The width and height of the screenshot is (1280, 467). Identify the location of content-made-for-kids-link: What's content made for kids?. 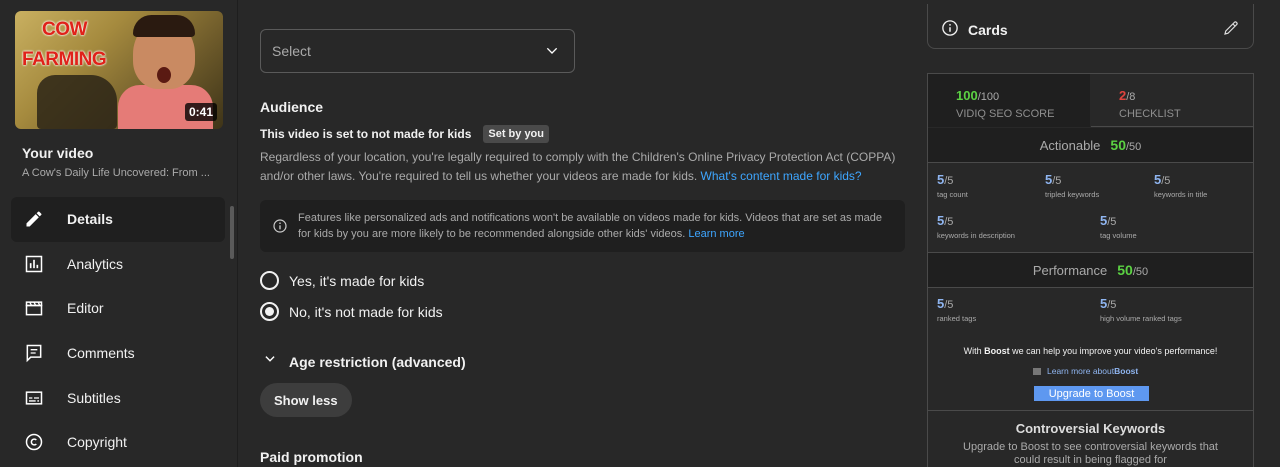
(781, 176).